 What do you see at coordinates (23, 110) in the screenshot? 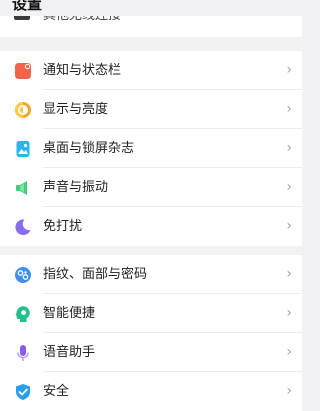
I see `display-brightness-icon` at bounding box center [23, 110].